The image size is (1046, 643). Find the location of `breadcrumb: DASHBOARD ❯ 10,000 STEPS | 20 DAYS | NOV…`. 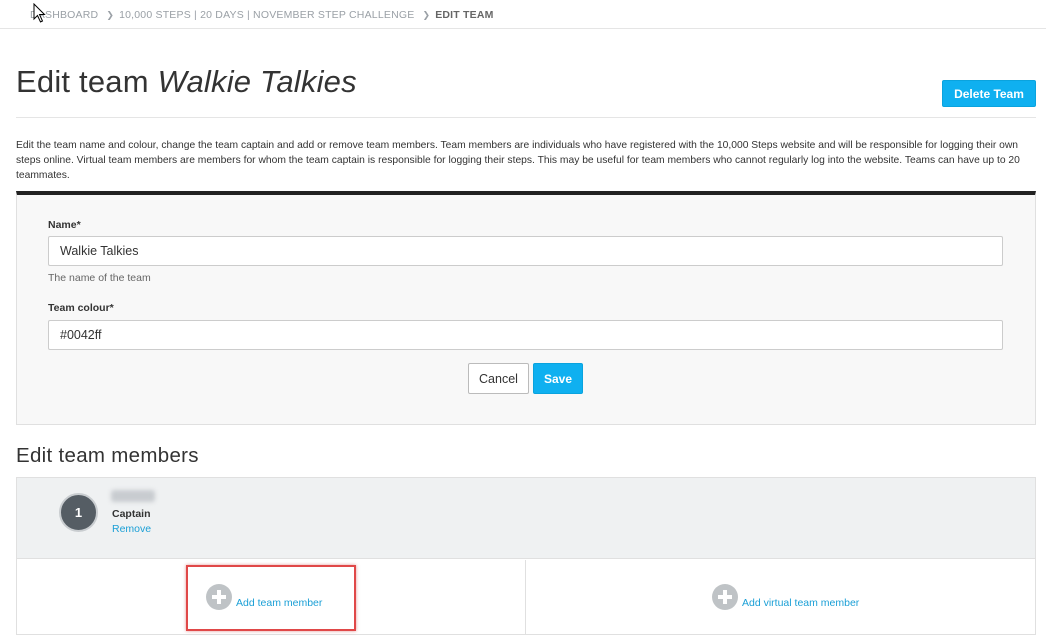

breadcrumb: DASHBOARD ❯ 10,000 STEPS | 20 DAYS | NOV… is located at coordinates (262, 15).